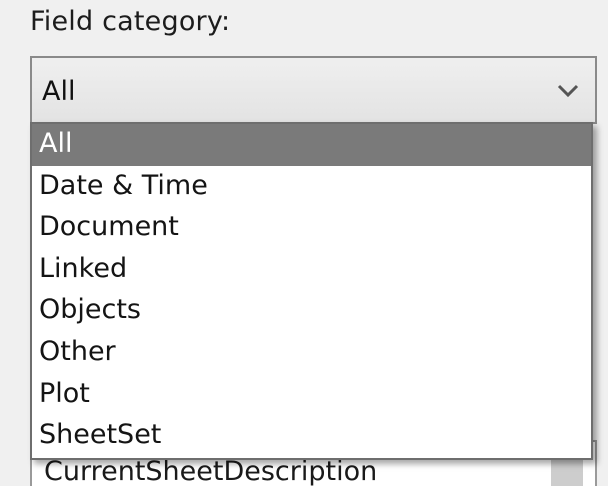 This screenshot has height=486, width=608. I want to click on option-all: All, so click(311, 145).